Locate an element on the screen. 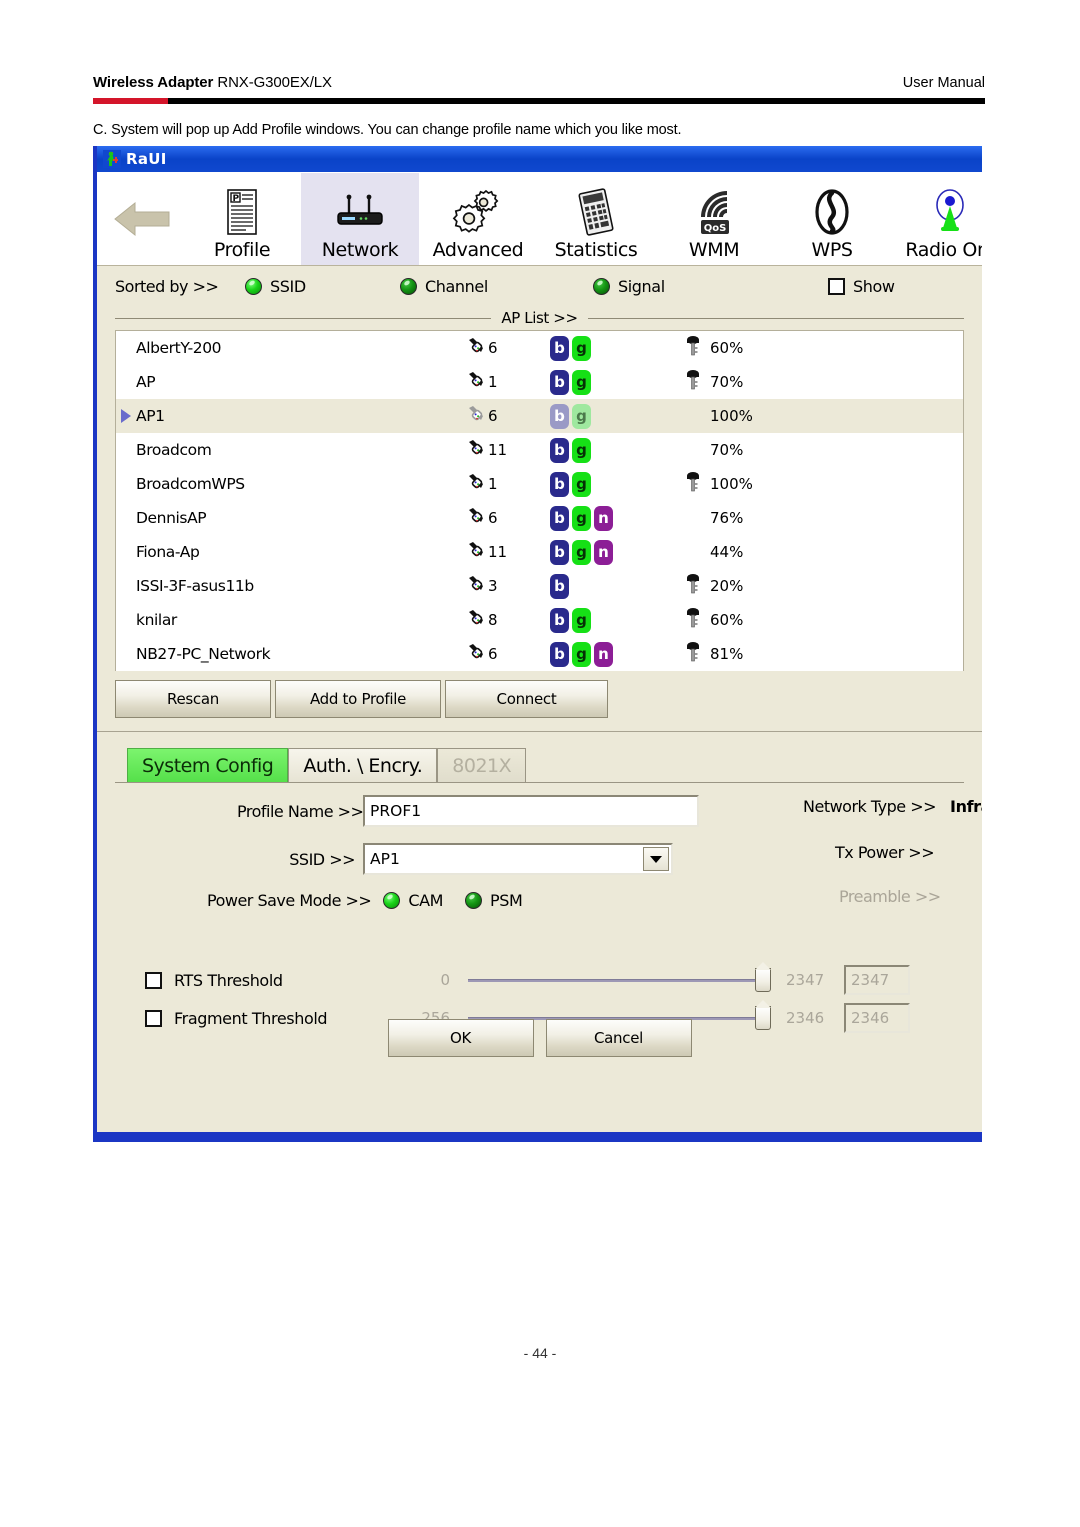  table-row: ISSI-3F-asus11b 3 b 20% is located at coordinates (539, 586).